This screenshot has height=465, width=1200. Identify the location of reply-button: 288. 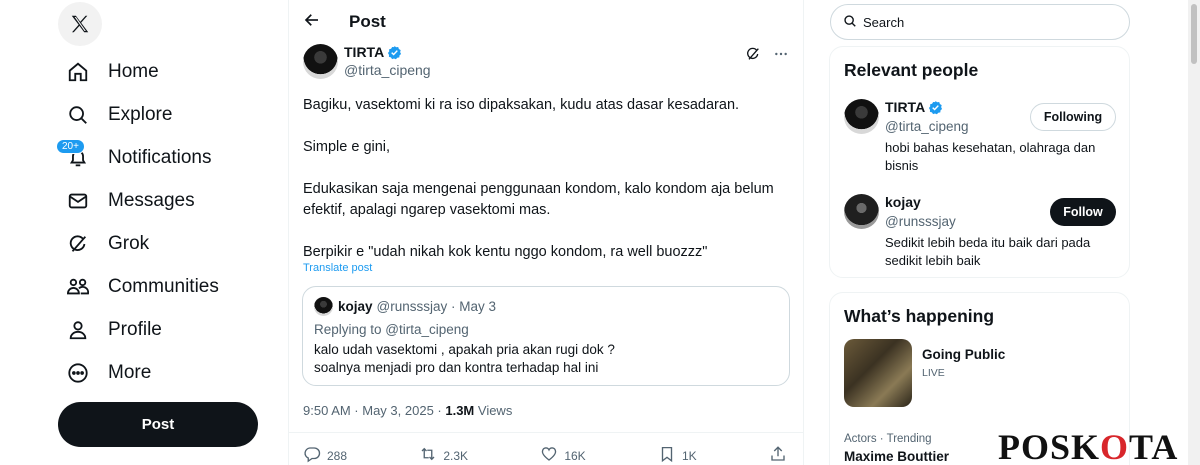
(325, 455).